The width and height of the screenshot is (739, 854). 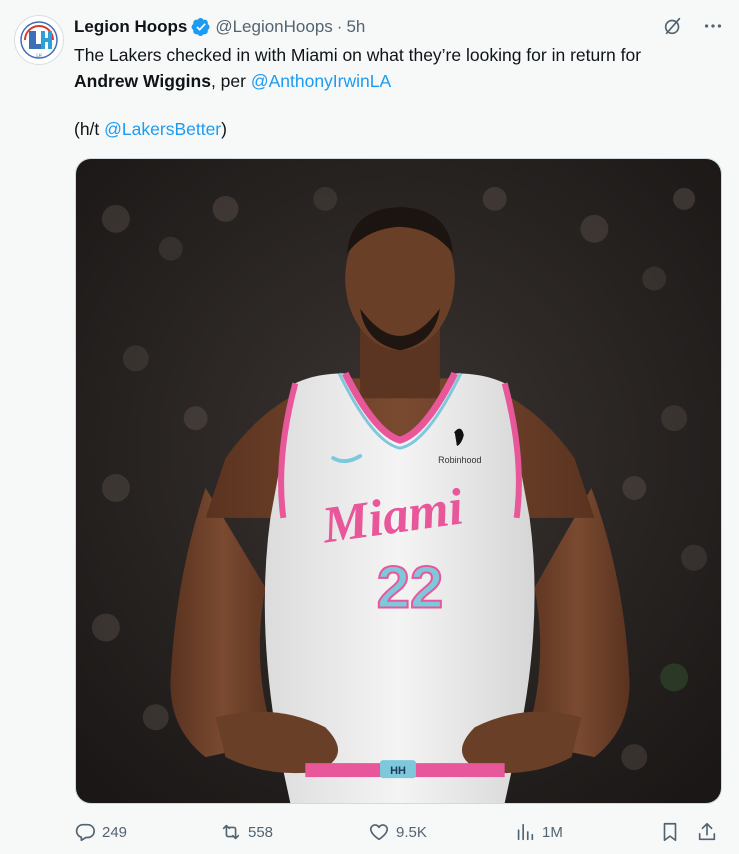 What do you see at coordinates (100, 832) in the screenshot?
I see `reply-button: 249` at bounding box center [100, 832].